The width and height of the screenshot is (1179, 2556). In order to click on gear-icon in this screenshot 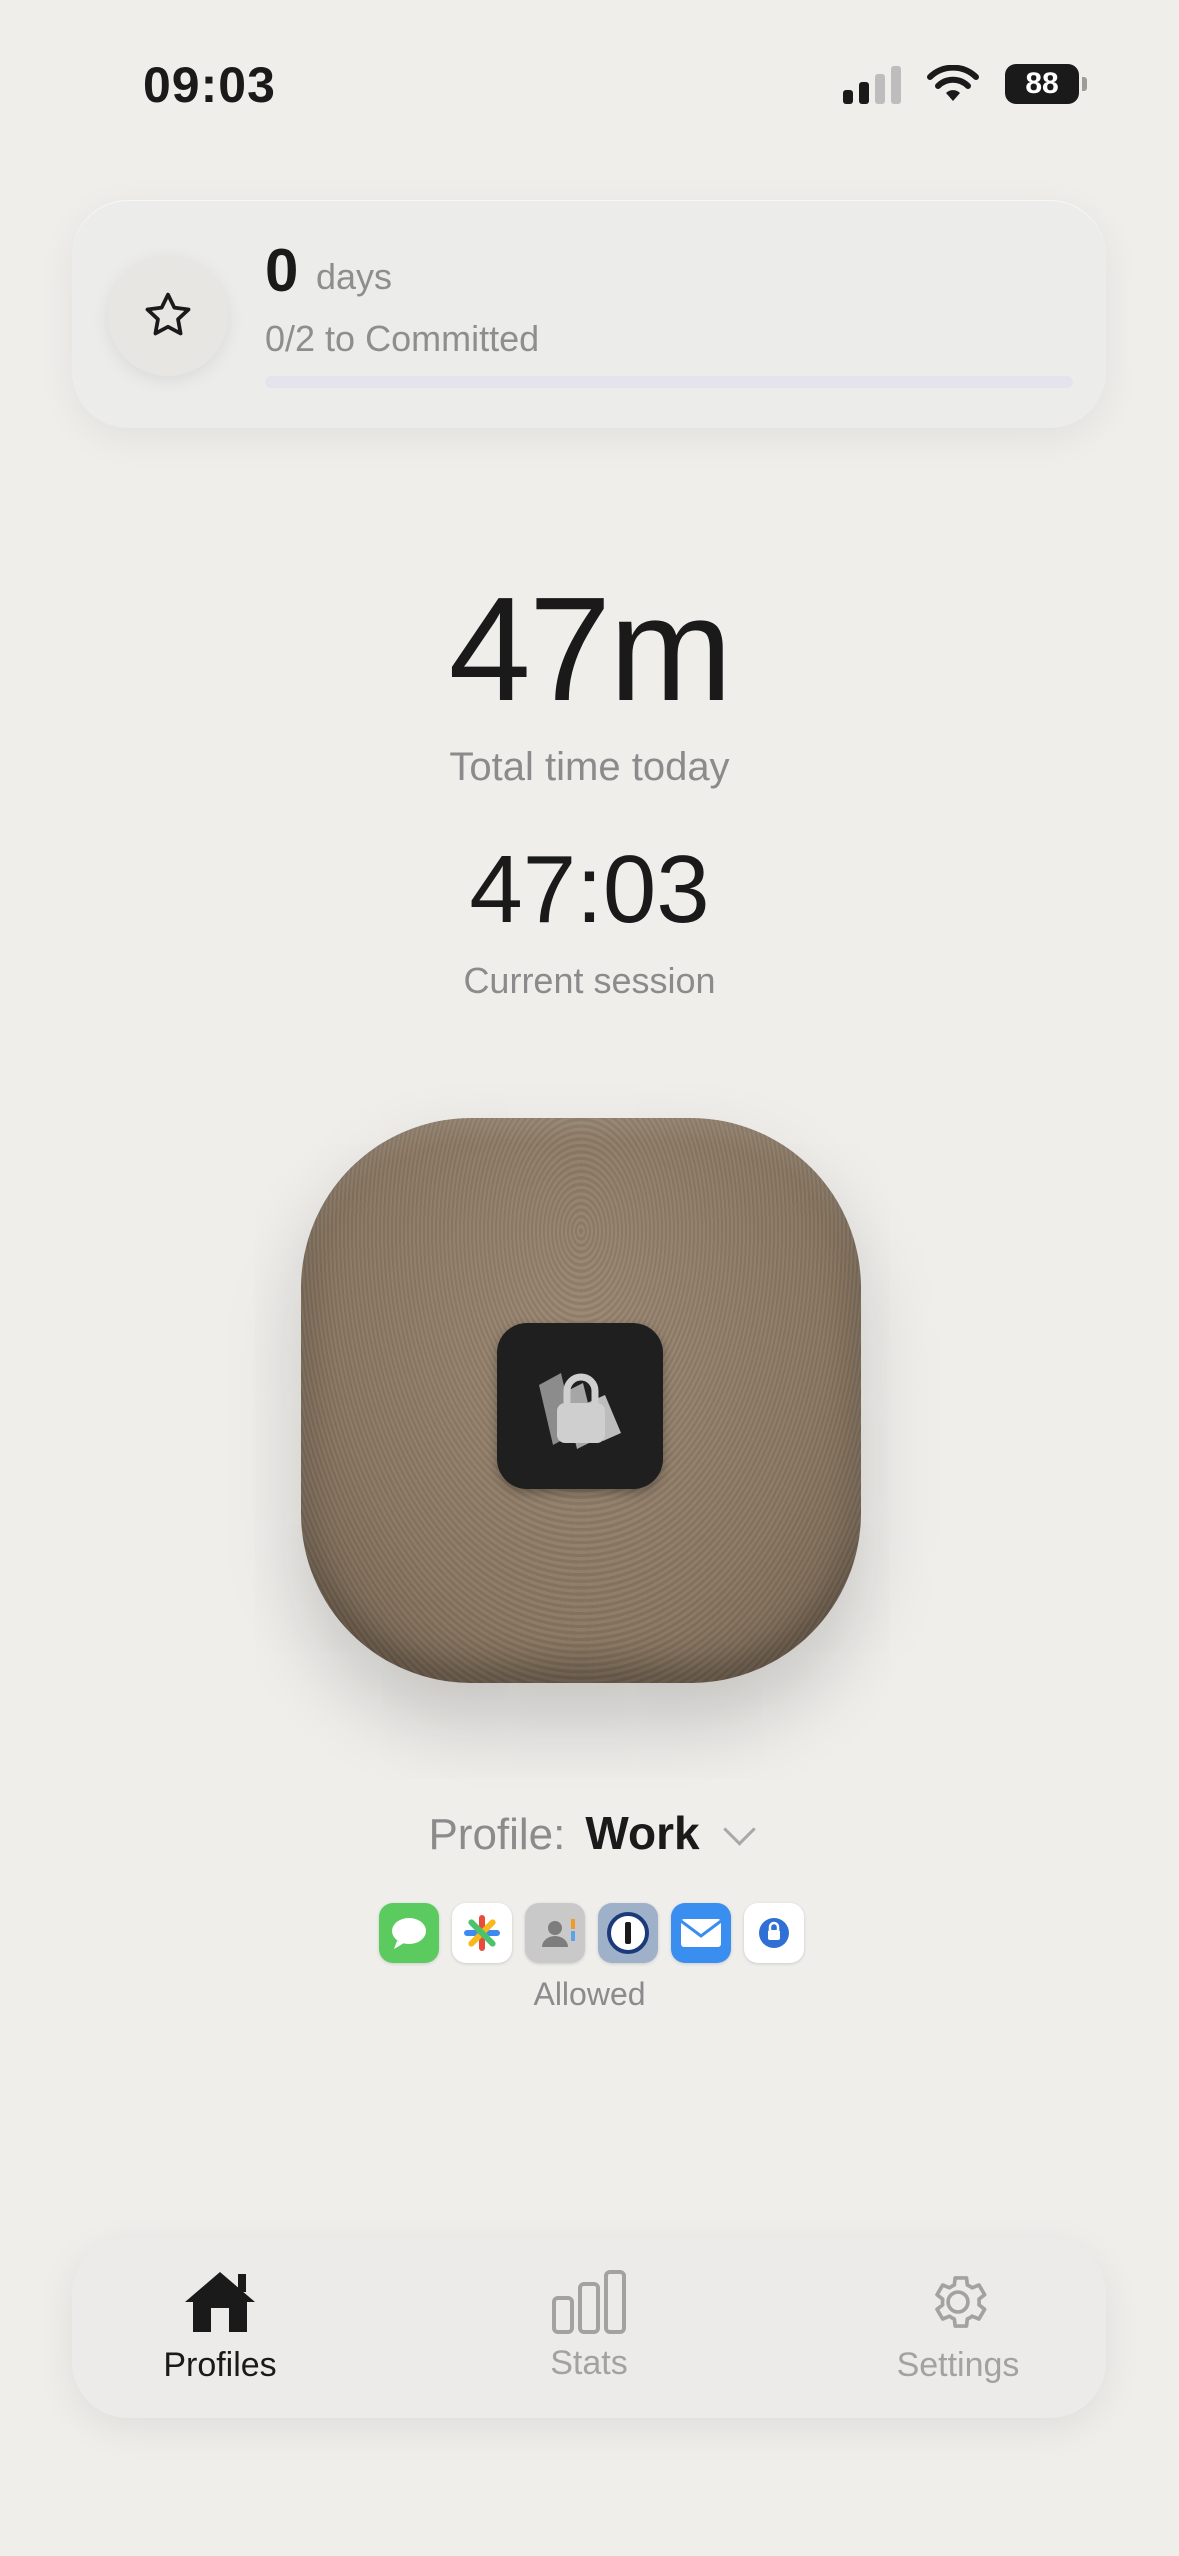, I will do `click(961, 2302)`.